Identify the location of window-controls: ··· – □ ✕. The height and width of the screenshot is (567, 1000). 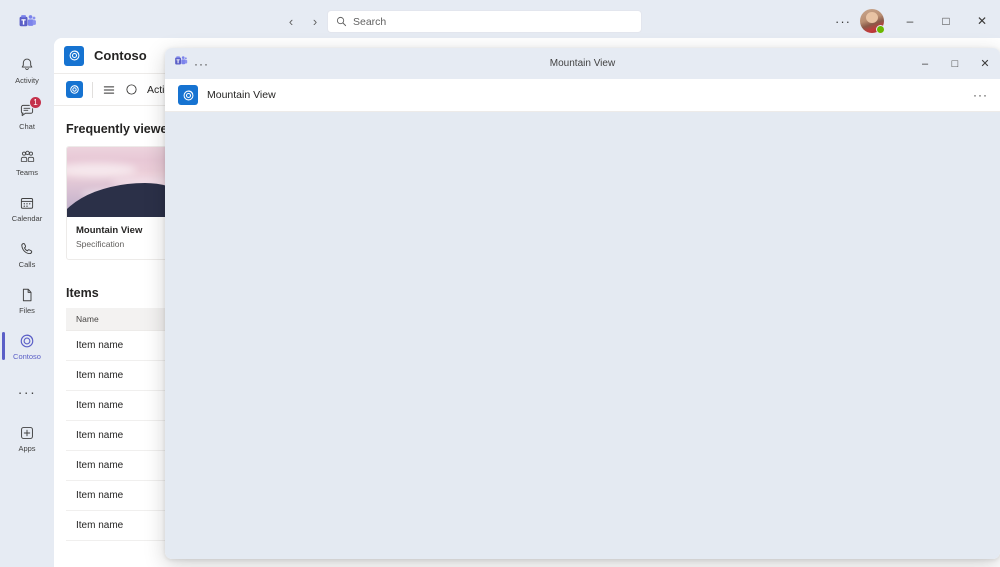
(915, 21).